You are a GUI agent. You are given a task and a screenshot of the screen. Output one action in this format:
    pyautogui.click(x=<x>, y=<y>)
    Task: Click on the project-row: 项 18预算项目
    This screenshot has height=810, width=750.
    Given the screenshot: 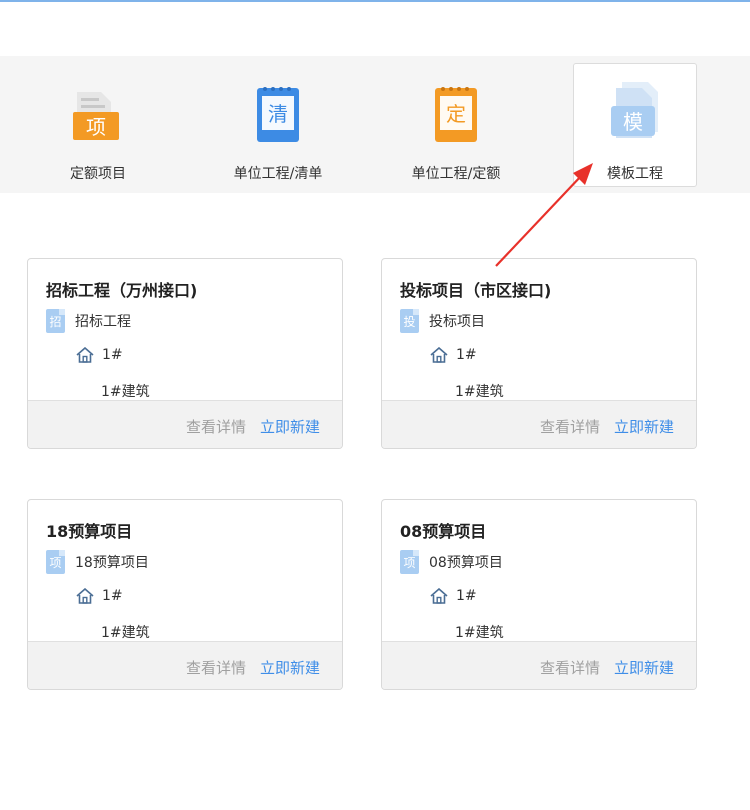 What is the action you would take?
    pyautogui.click(x=97, y=562)
    